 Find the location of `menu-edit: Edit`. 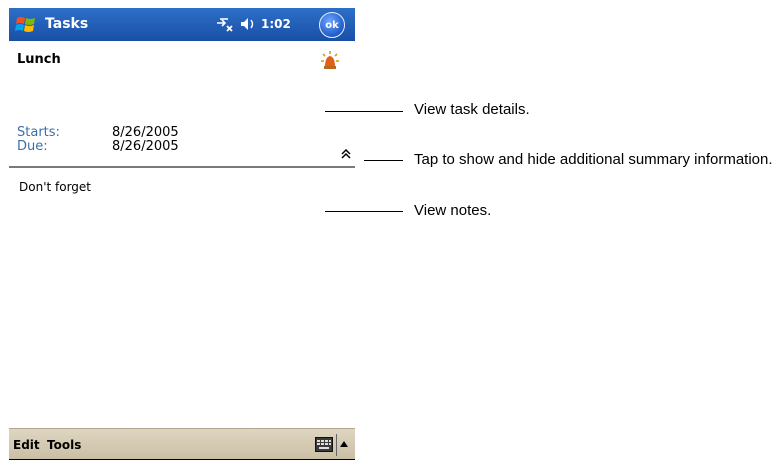

menu-edit: Edit is located at coordinates (26, 445).